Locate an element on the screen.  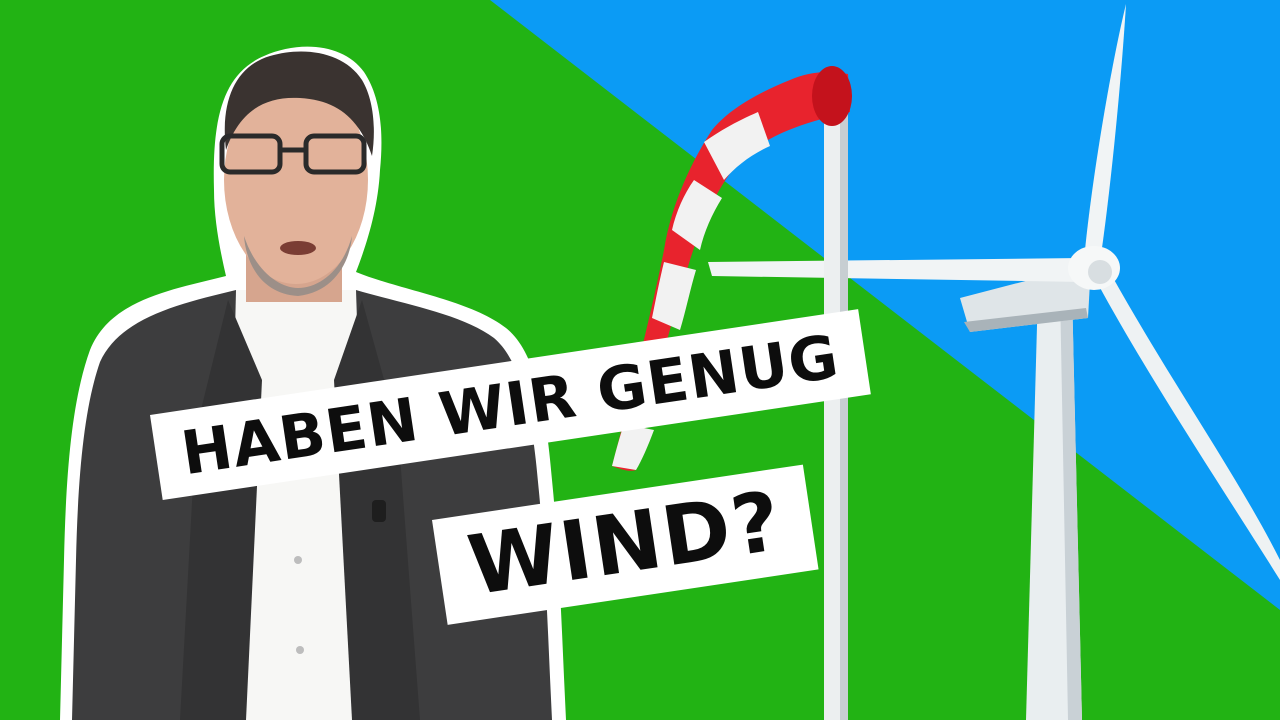
mouth is located at coordinates (298, 248).